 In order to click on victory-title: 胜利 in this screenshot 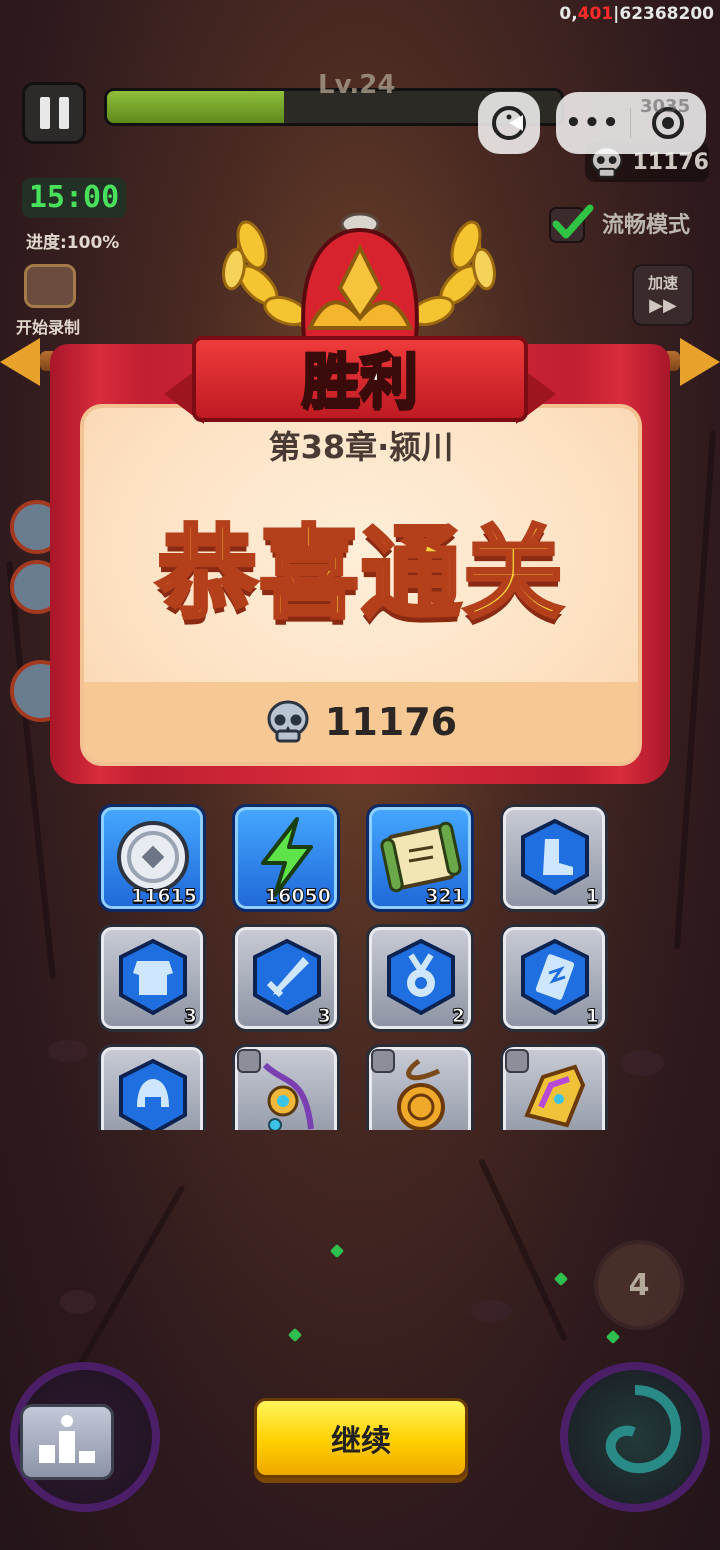, I will do `click(359, 381)`.